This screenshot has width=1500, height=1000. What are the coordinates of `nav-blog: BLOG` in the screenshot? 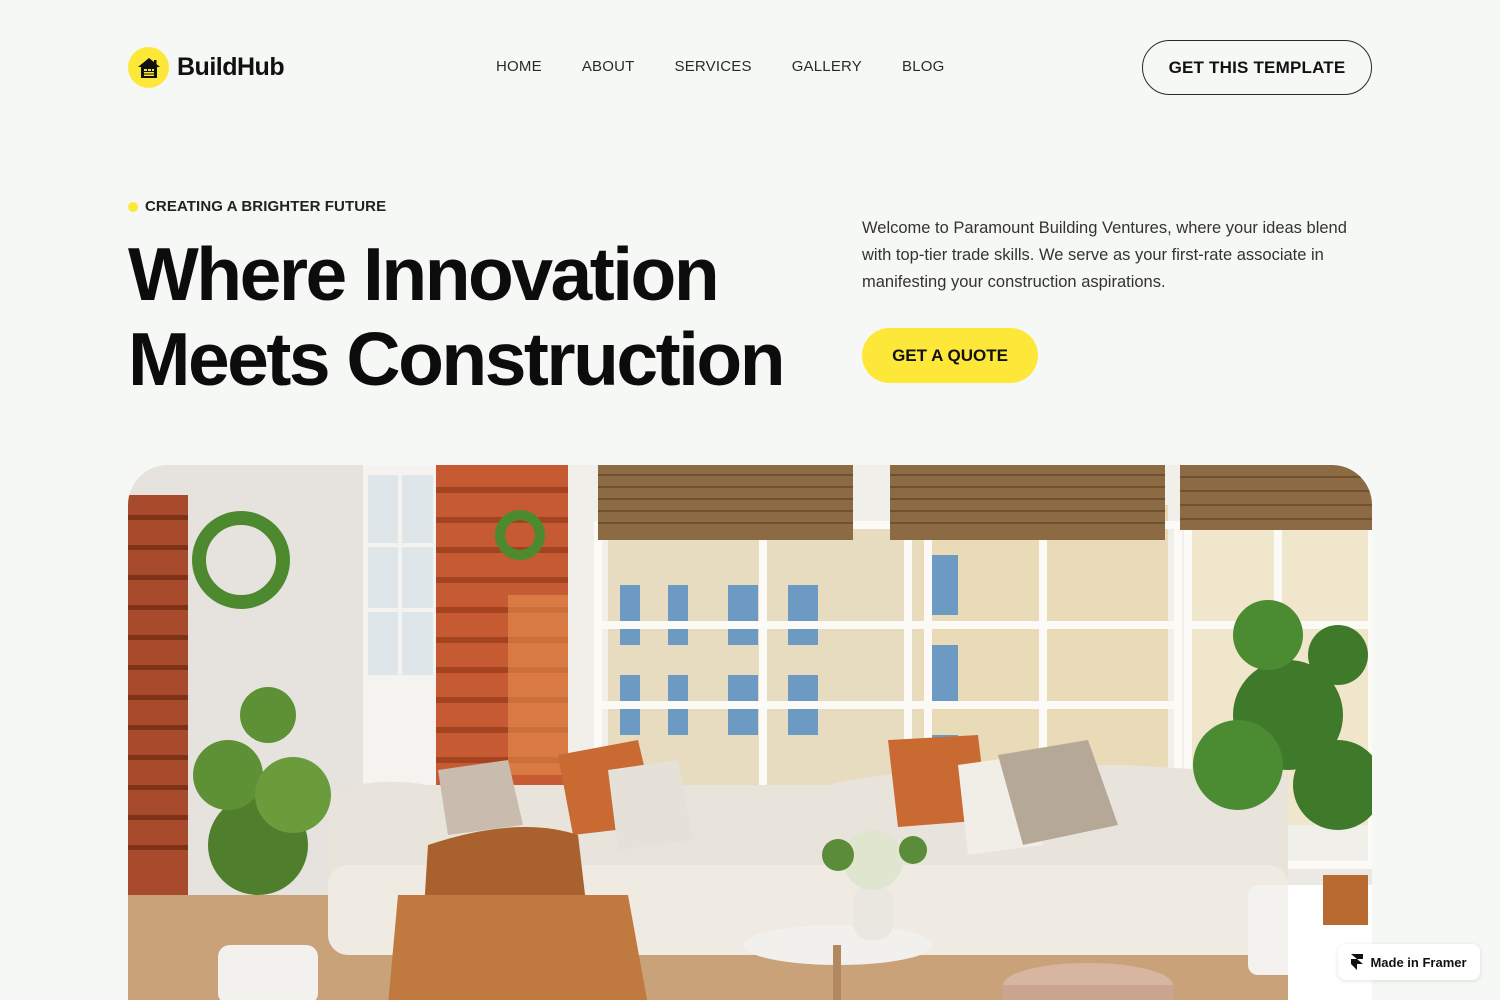 It's located at (923, 66).